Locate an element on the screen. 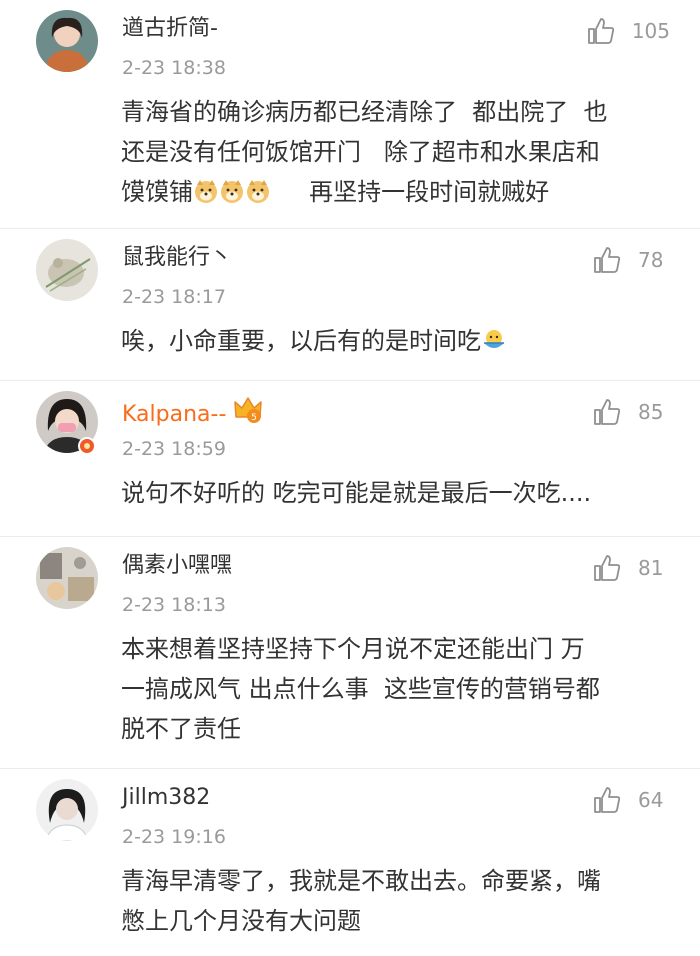 This screenshot has width=700, height=956. comment-text: 青海早清零了，我就是不敢出去。命要紧，嘴 憋上几个月没有大问题 is located at coordinates (401, 901).